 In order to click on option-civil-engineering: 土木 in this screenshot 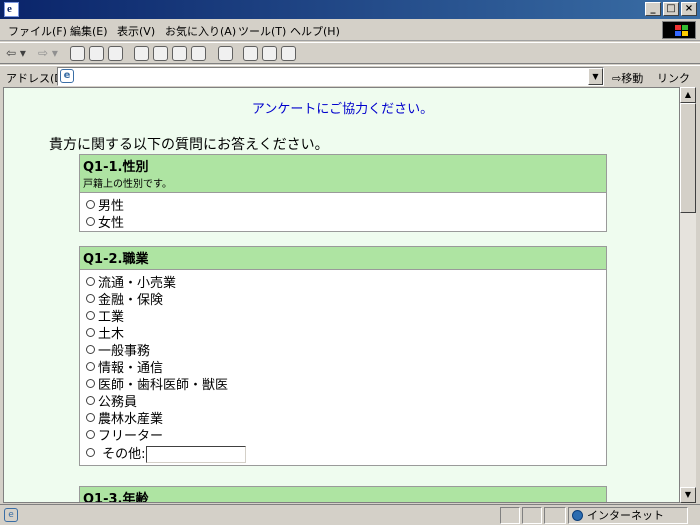, I will do `click(343, 332)`.